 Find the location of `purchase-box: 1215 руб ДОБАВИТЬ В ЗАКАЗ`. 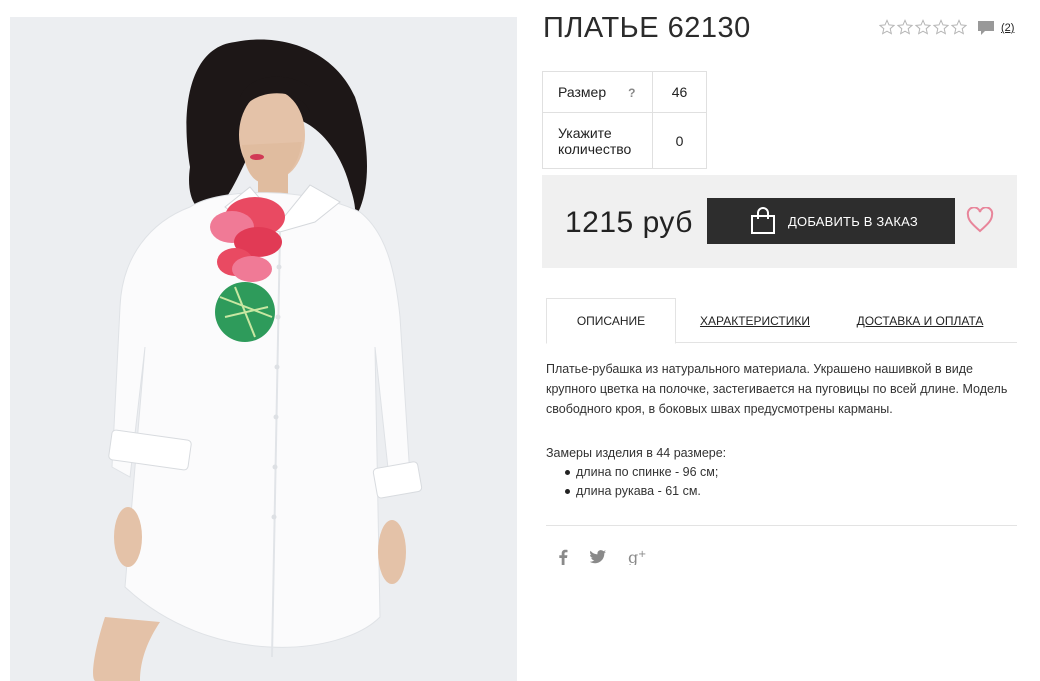

purchase-box: 1215 руб ДОБАВИТЬ В ЗАКАЗ is located at coordinates (779, 221).